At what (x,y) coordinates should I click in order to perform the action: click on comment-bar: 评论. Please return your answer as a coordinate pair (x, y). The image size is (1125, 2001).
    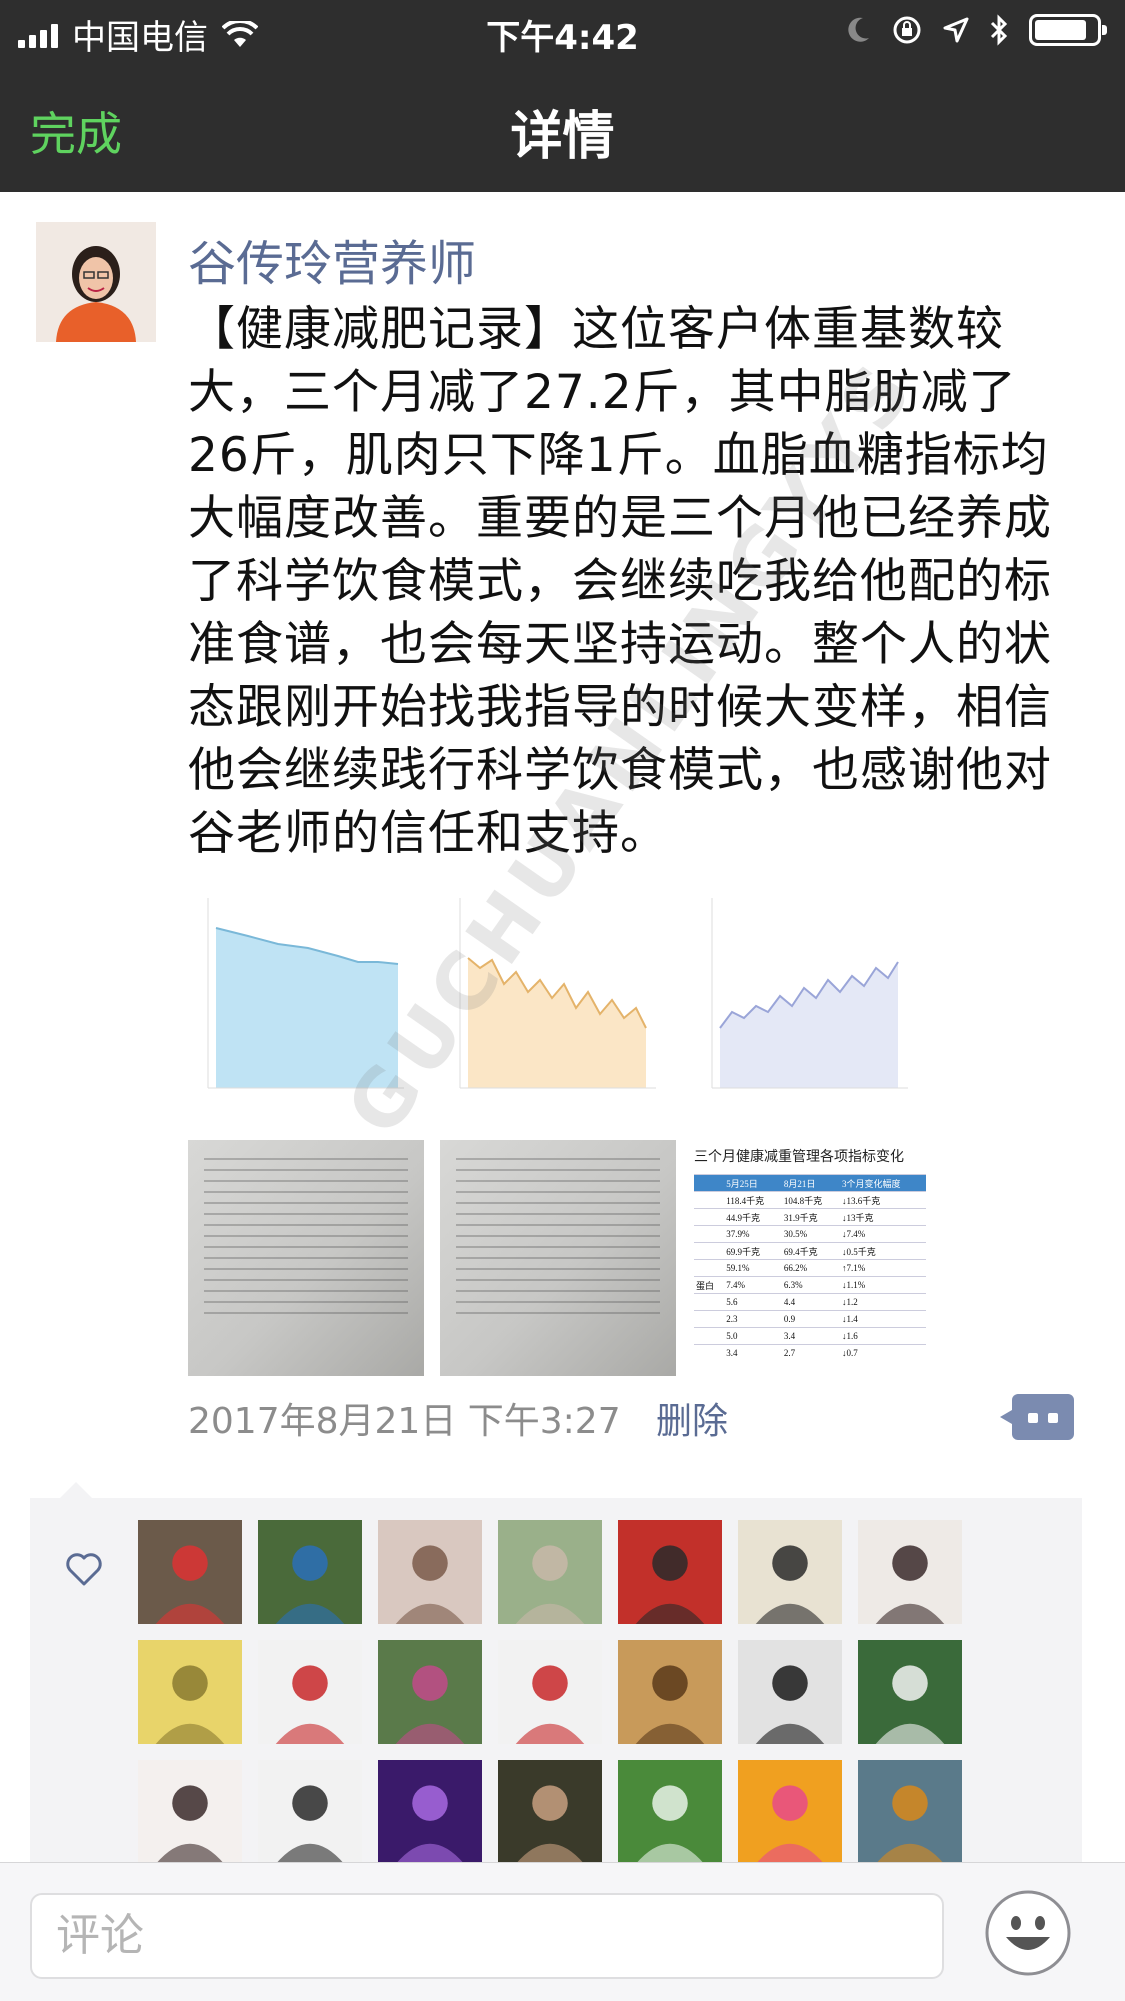
    Looking at the image, I should click on (562, 1931).